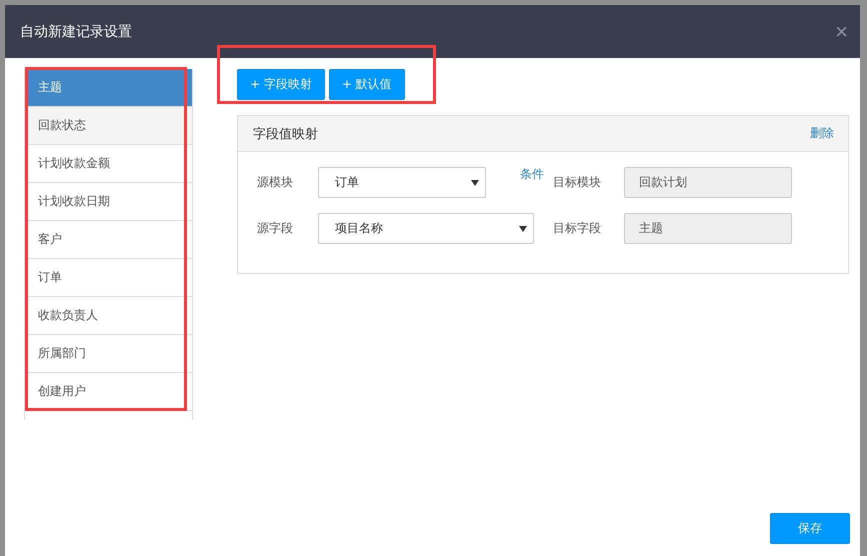 This screenshot has height=556, width=867. Describe the element at coordinates (285, 134) in the screenshot. I see `panel-title: 字段值映射` at that location.